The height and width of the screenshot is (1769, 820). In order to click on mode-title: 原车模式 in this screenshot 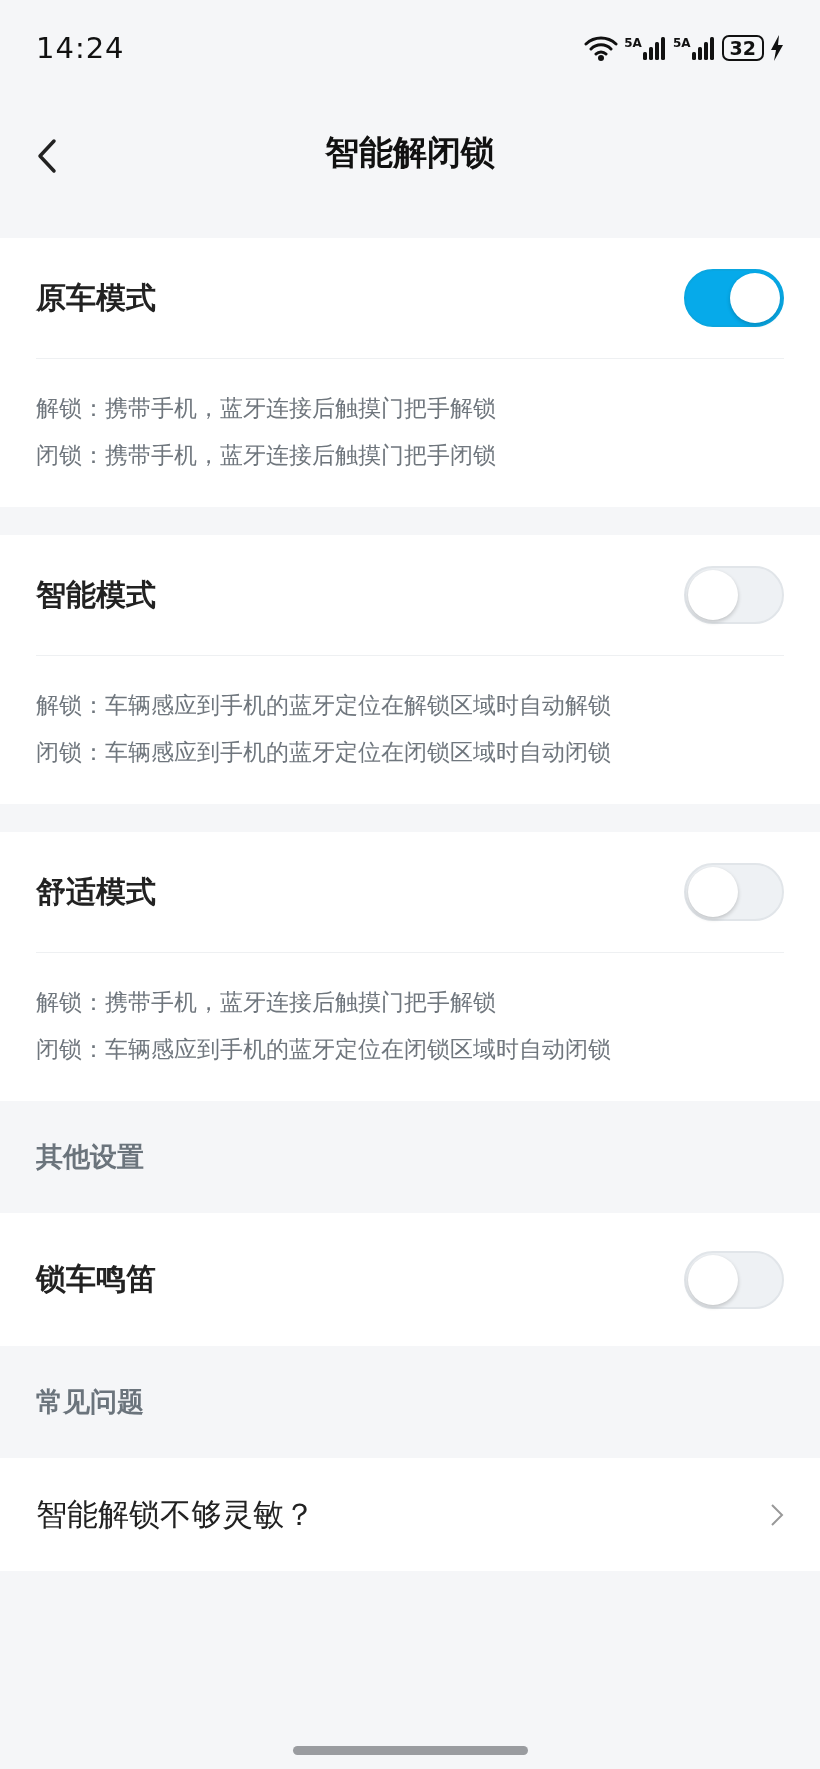, I will do `click(96, 297)`.